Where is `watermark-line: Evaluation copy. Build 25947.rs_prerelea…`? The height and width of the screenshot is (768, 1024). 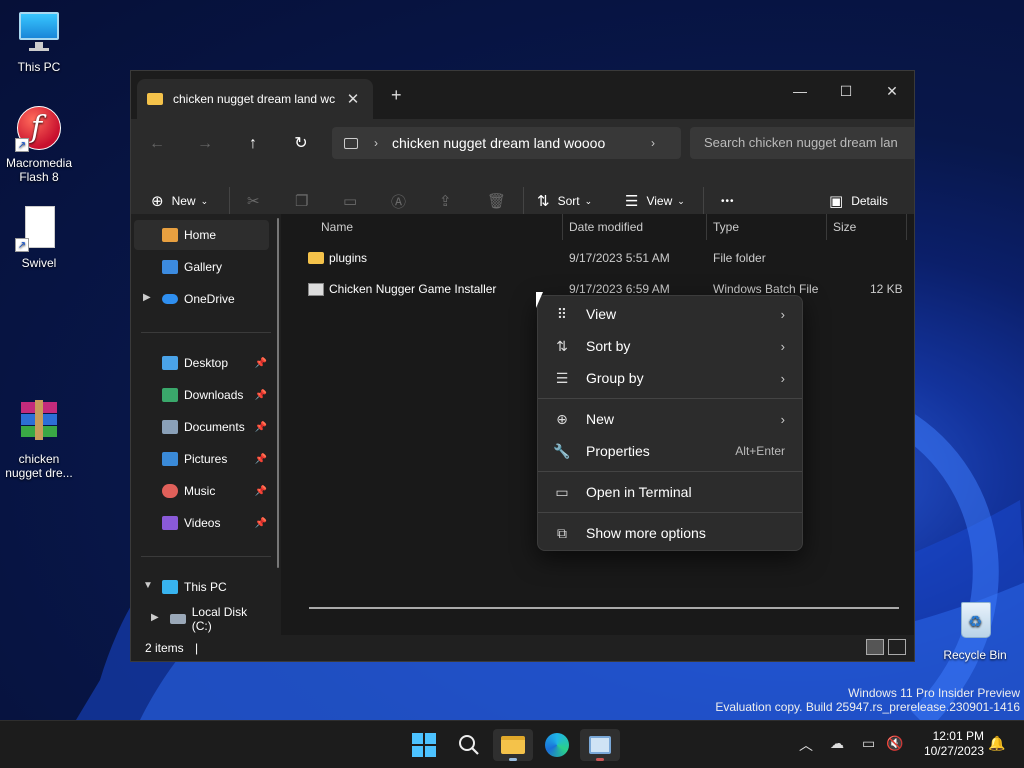
watermark-line: Evaluation copy. Build 25947.rs_prerelea… is located at coordinates (867, 707).